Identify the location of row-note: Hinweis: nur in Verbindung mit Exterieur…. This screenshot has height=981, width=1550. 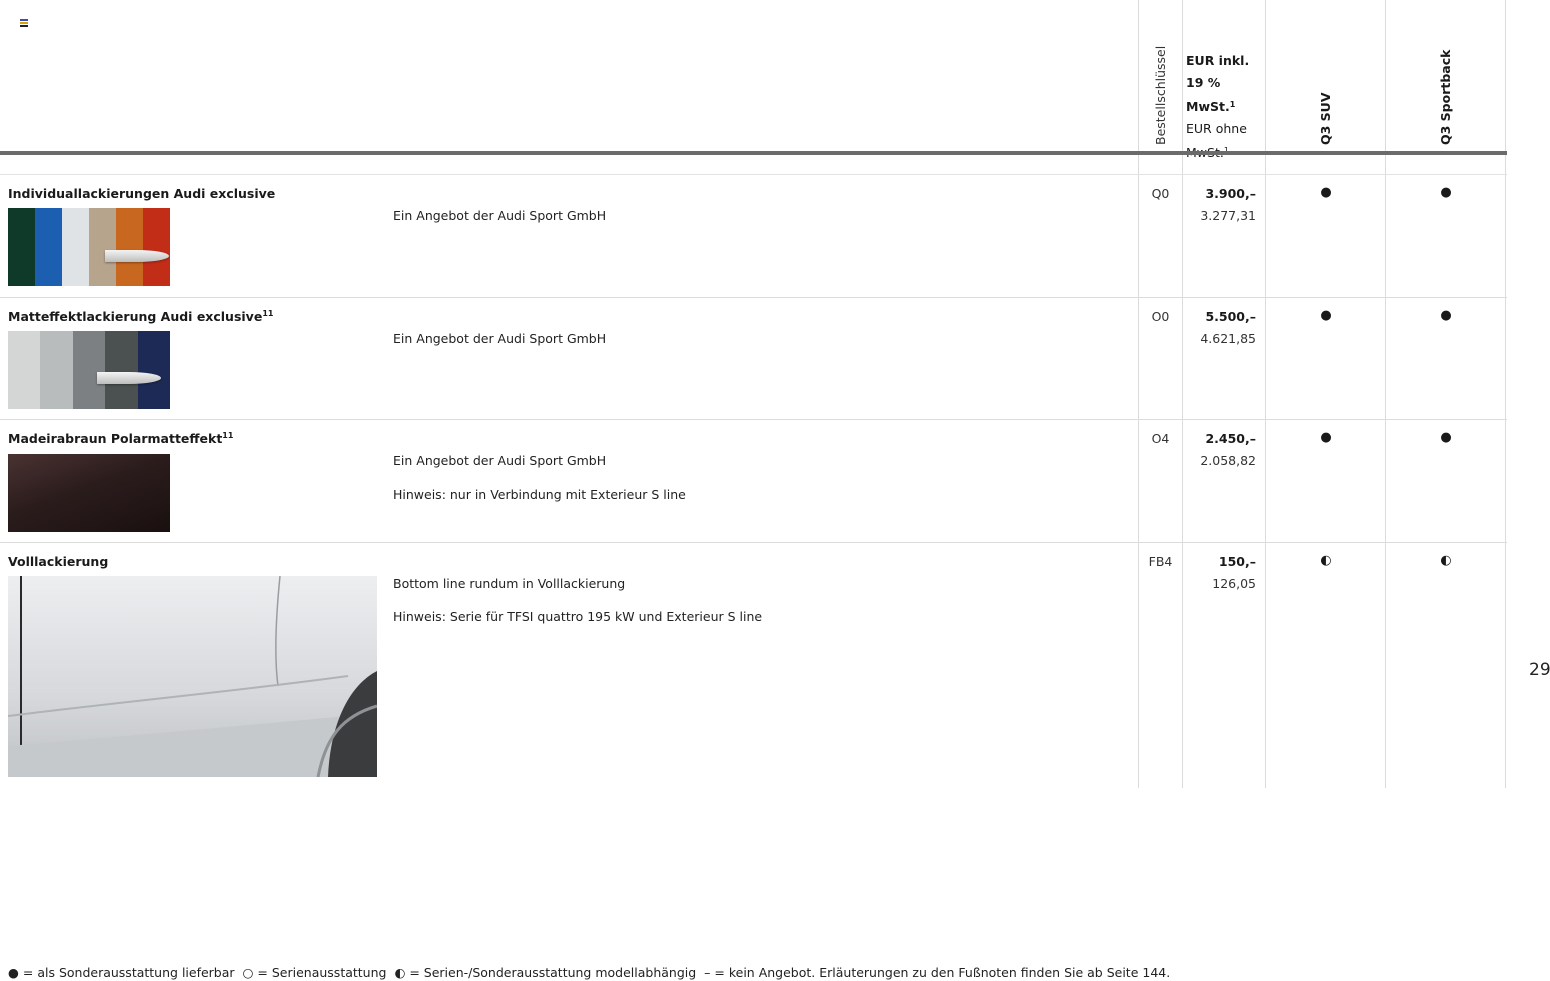
(539, 494).